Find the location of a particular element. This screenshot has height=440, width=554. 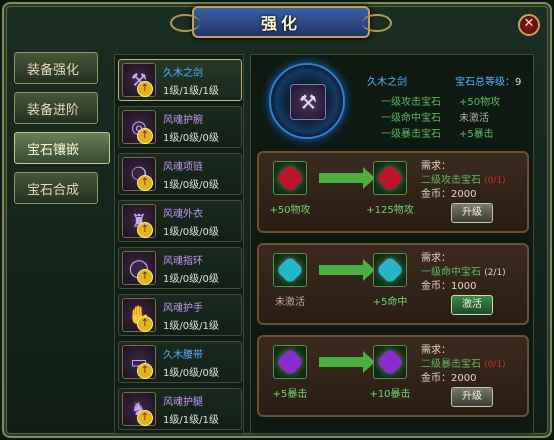

tab-equip-enhance: 装备强化 is located at coordinates (56, 68).